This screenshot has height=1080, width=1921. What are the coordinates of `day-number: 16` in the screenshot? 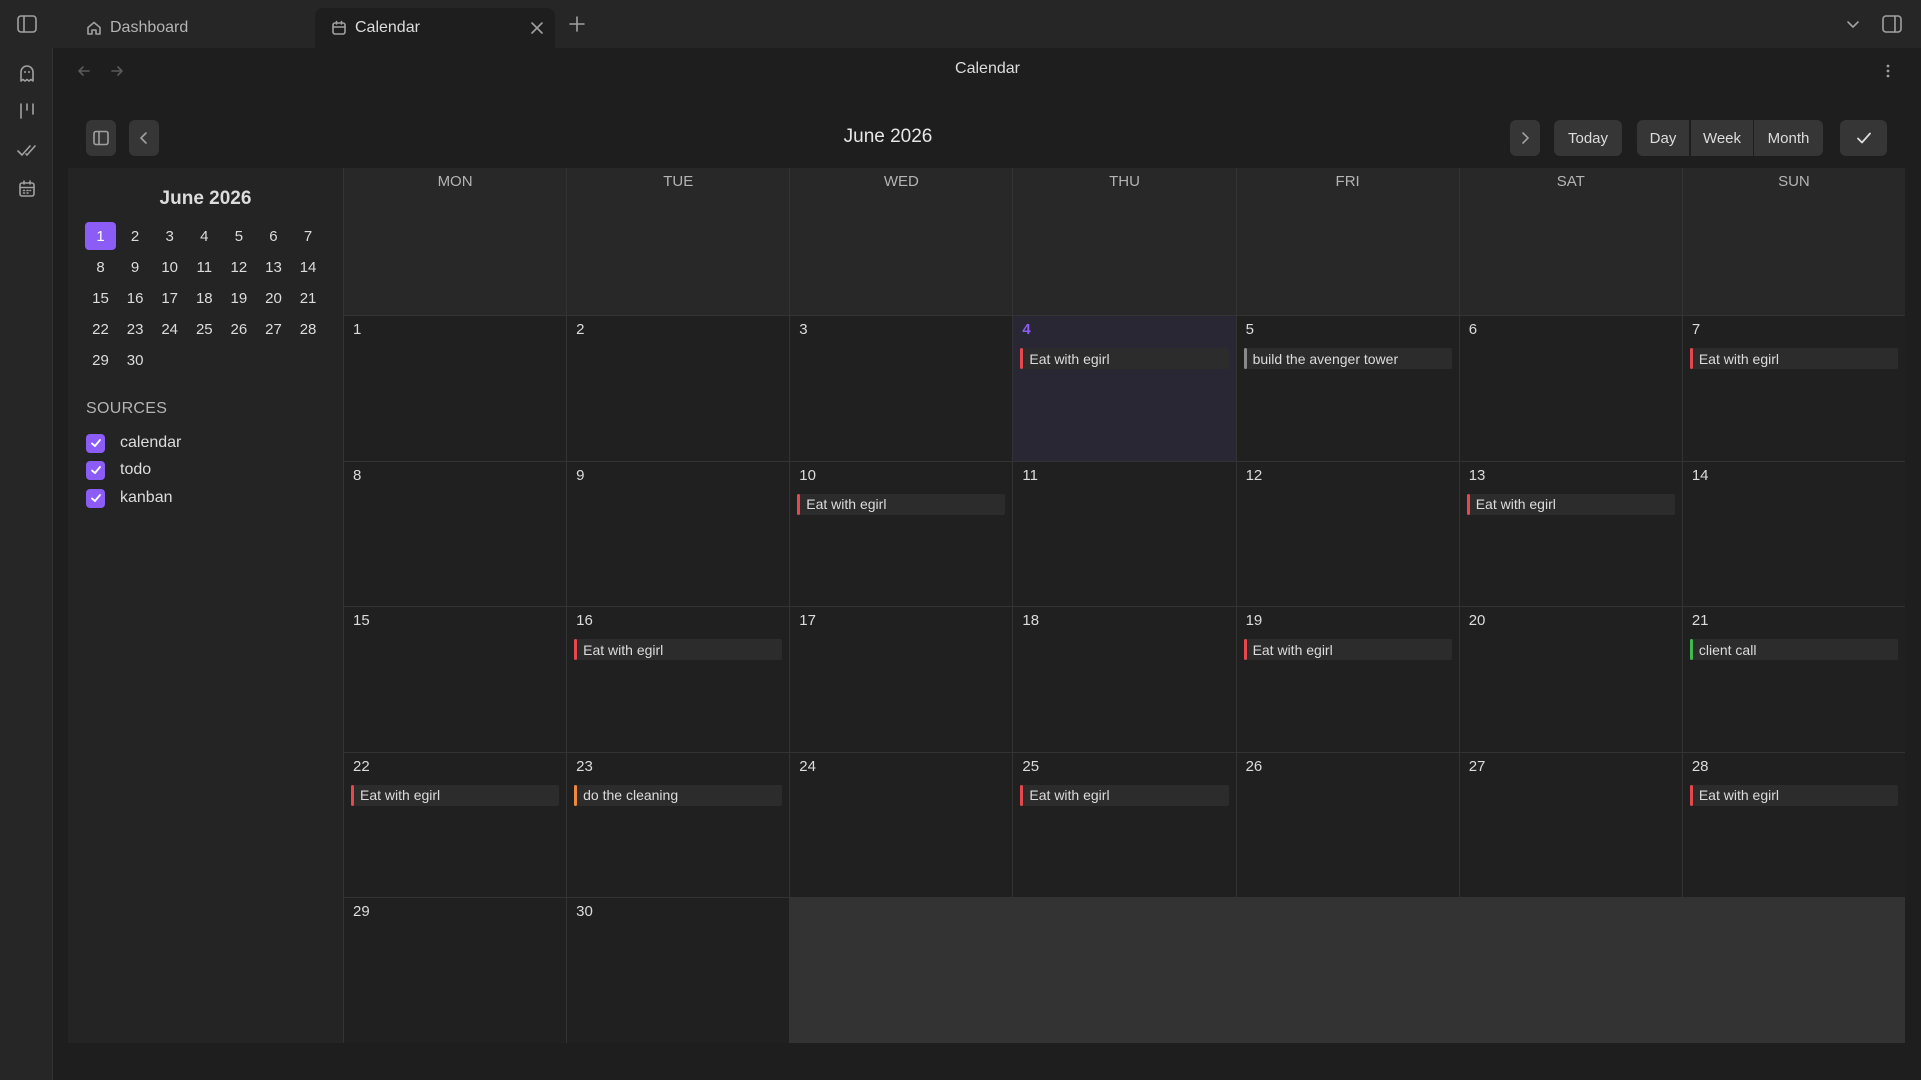 It's located at (584, 621).